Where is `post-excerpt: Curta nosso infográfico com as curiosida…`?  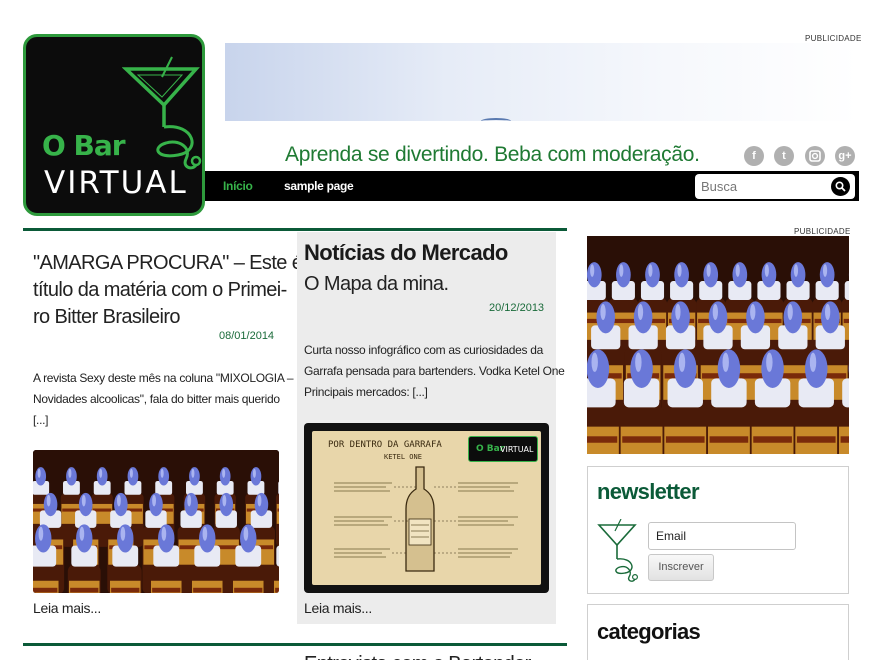
post-excerpt: Curta nosso infográfico com as curiosida… is located at coordinates (434, 371).